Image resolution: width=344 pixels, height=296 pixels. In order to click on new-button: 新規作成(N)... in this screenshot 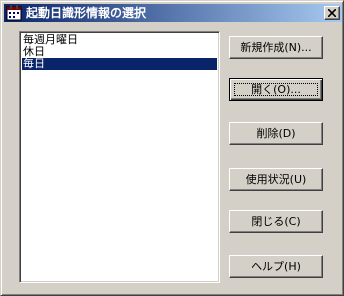, I will do `click(276, 47)`.